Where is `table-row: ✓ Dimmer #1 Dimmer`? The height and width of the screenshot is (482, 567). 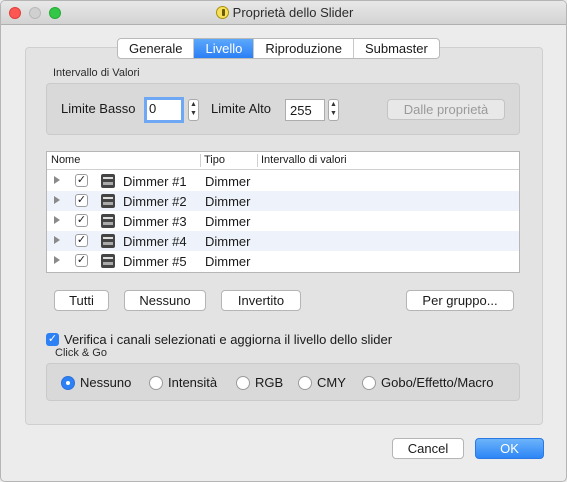 table-row: ✓ Dimmer #1 Dimmer is located at coordinates (283, 181).